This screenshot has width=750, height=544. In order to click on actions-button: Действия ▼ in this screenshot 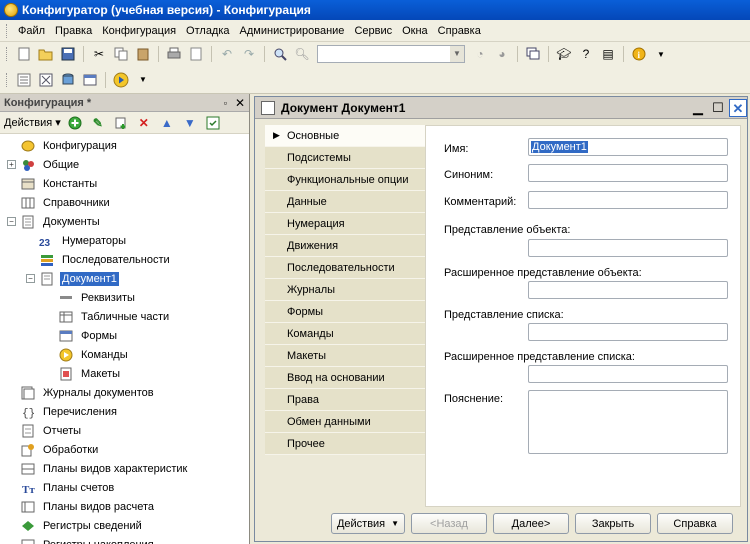, I will do `click(368, 523)`.